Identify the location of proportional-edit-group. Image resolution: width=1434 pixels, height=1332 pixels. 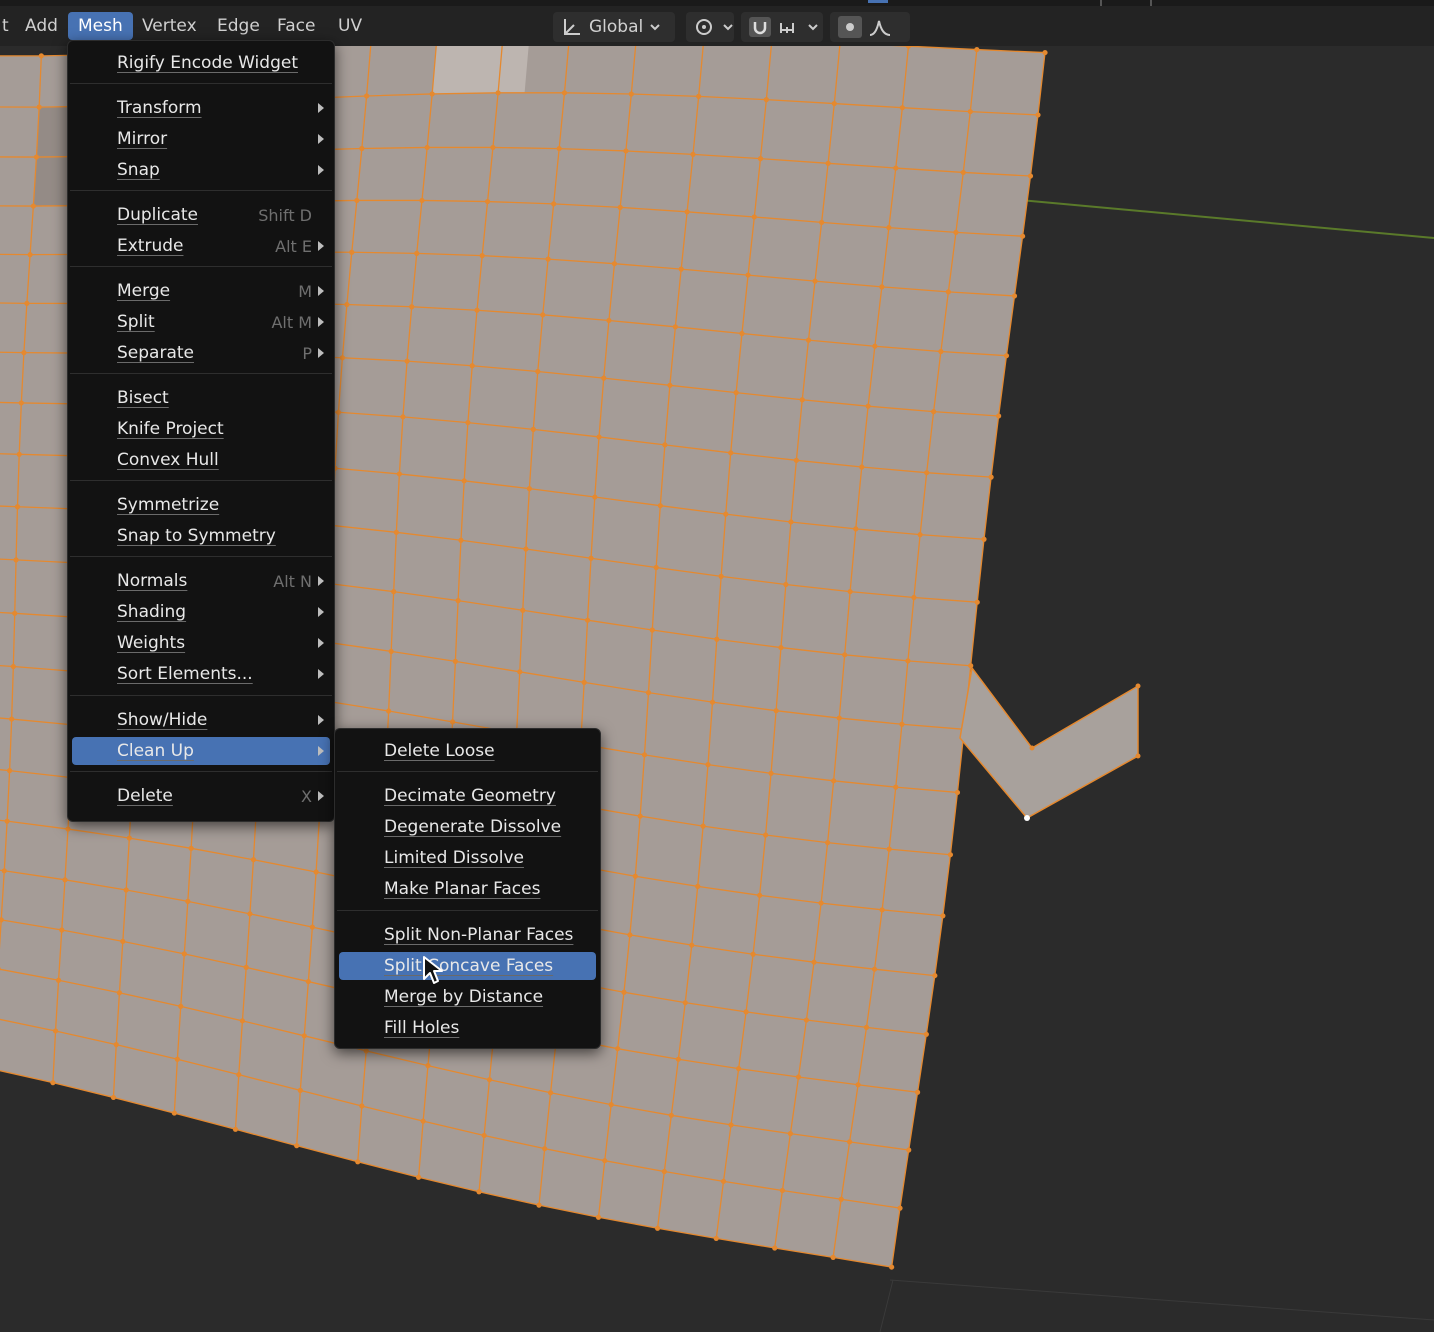
(870, 27).